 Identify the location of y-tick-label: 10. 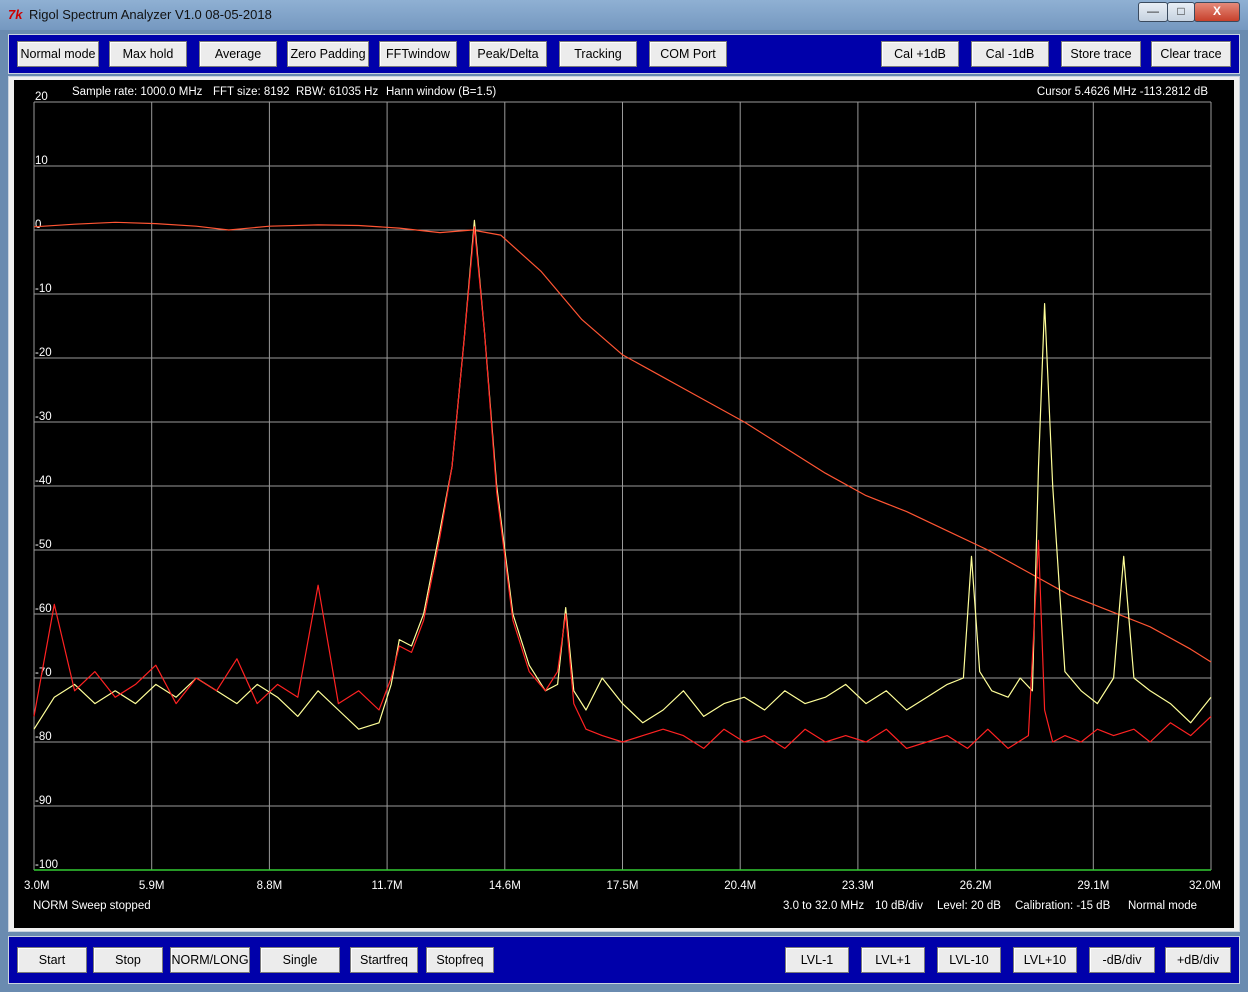
(41, 161).